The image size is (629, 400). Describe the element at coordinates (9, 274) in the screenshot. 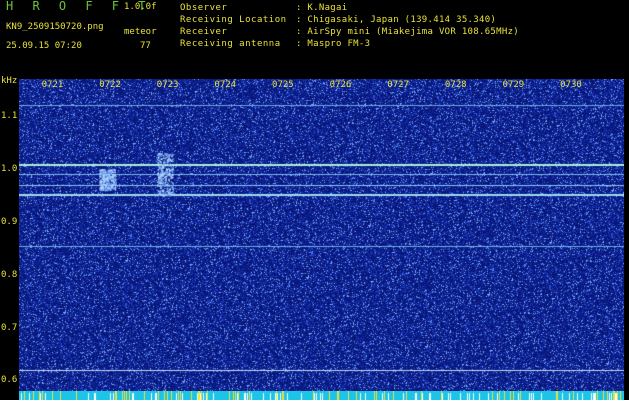

I see `y-tick-label: 0.8` at that location.